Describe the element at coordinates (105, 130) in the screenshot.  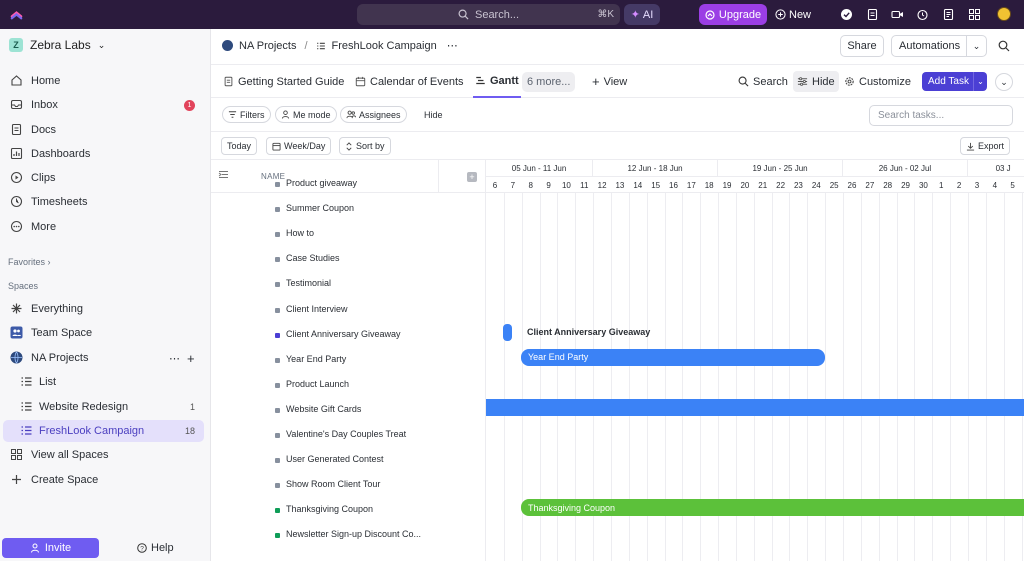
I see `nav-docs: Docs` at that location.